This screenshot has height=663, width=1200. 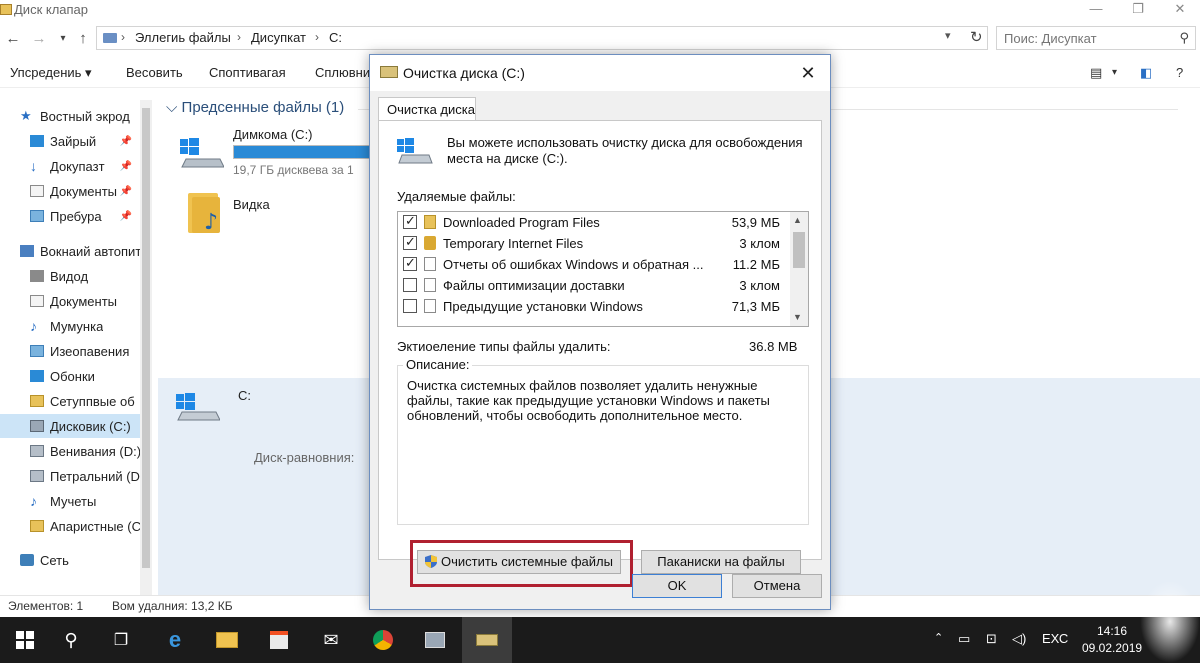 What do you see at coordinates (75, 560) in the screenshot?
I see `sidebar-item-network: Сеть` at bounding box center [75, 560].